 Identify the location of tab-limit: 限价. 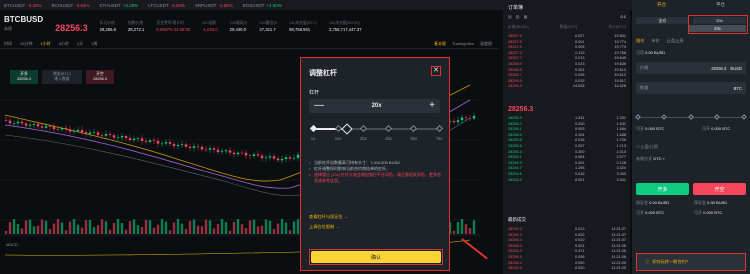
(640, 41).